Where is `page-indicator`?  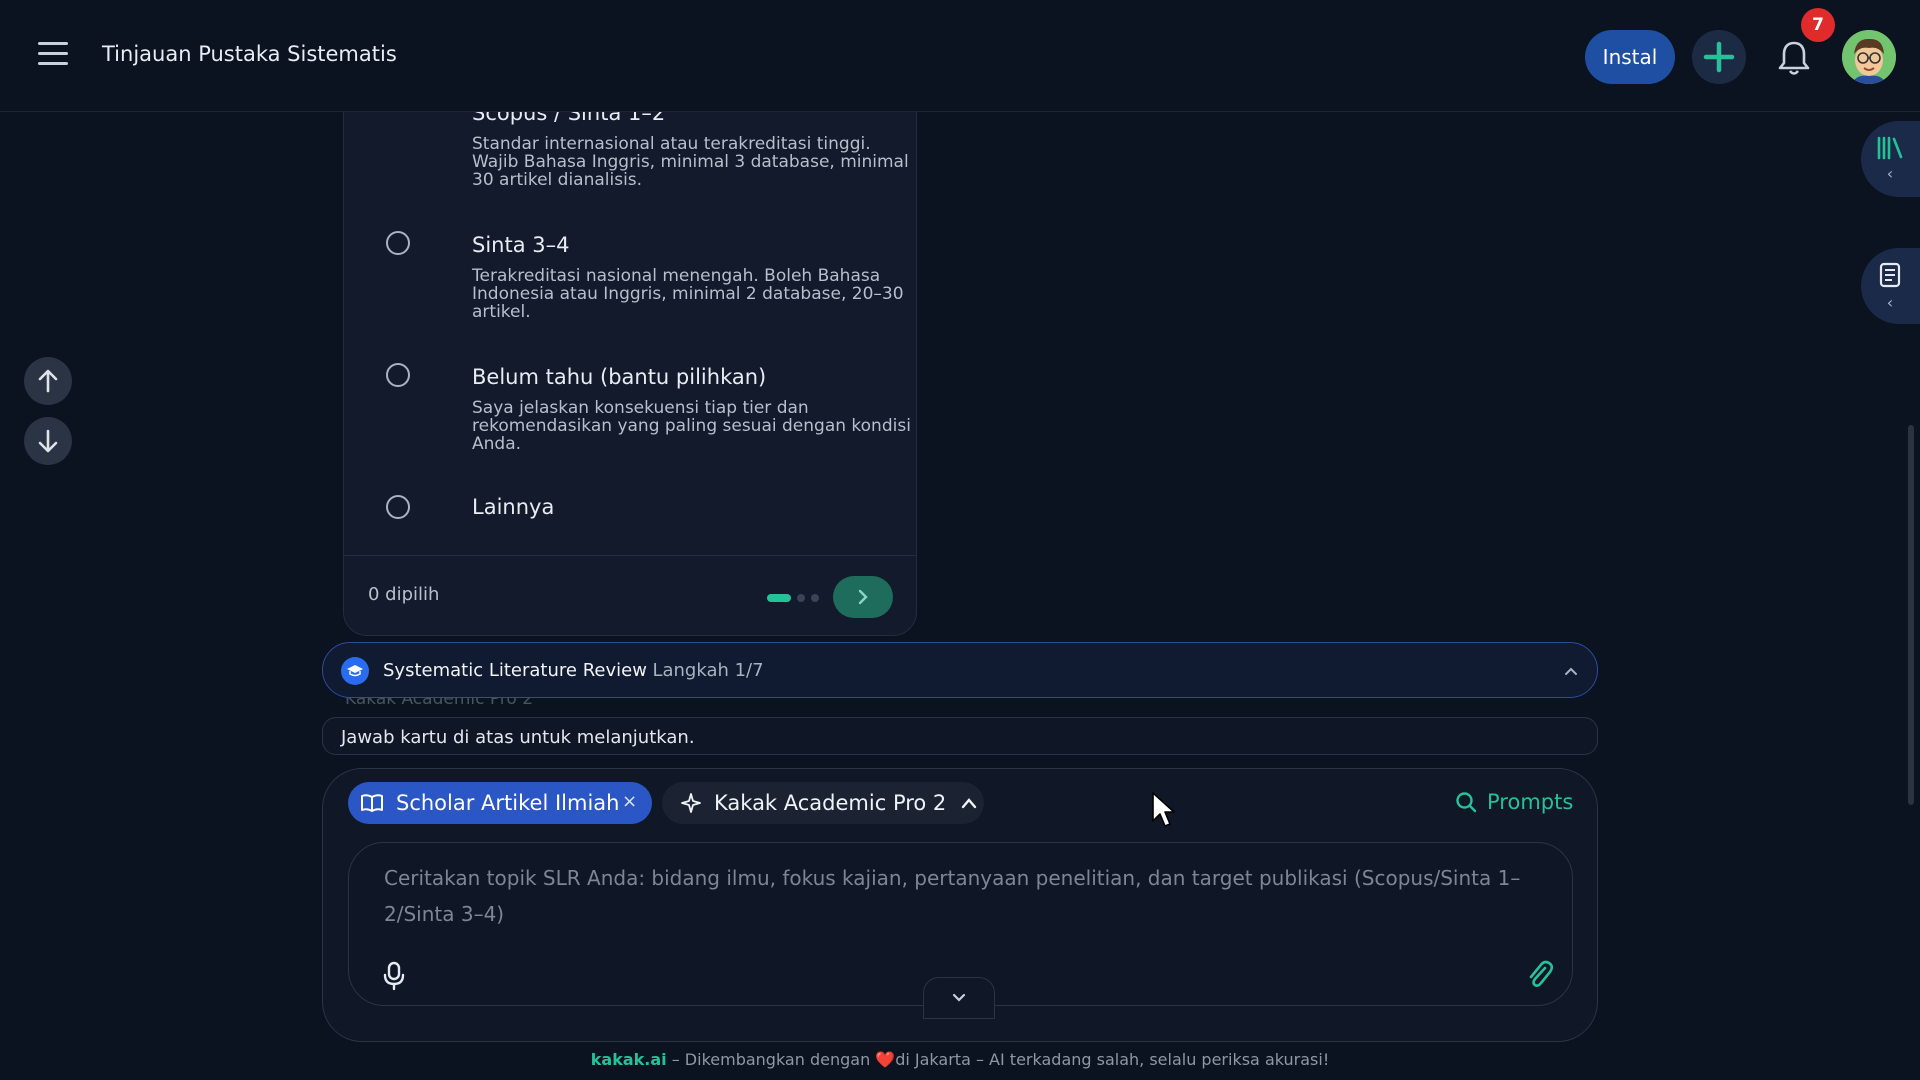
page-indicator is located at coordinates (793, 598).